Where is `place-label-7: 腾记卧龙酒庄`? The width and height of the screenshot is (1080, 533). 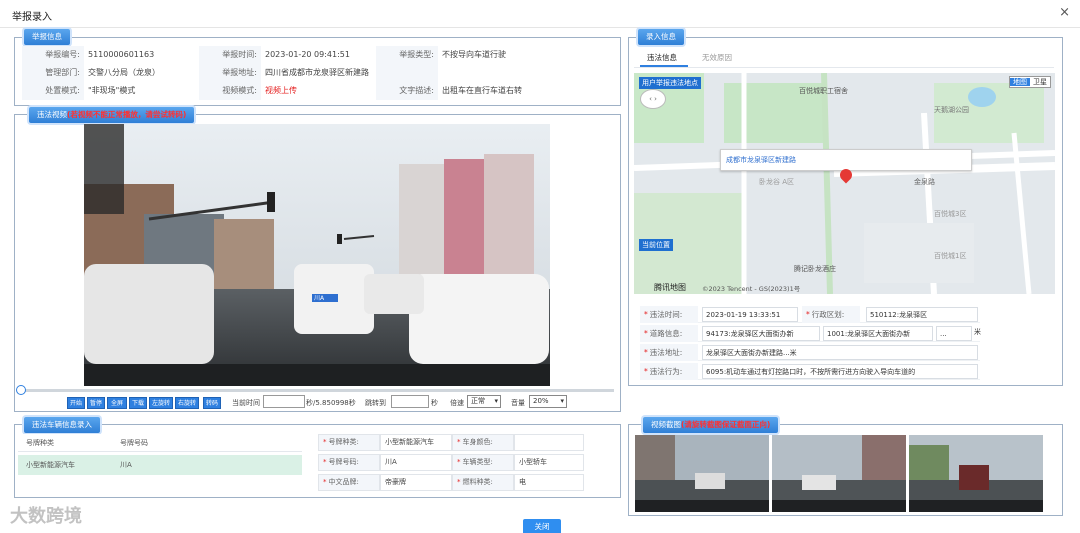
place-label-7: 腾记卧龙酒庄 is located at coordinates (815, 269).